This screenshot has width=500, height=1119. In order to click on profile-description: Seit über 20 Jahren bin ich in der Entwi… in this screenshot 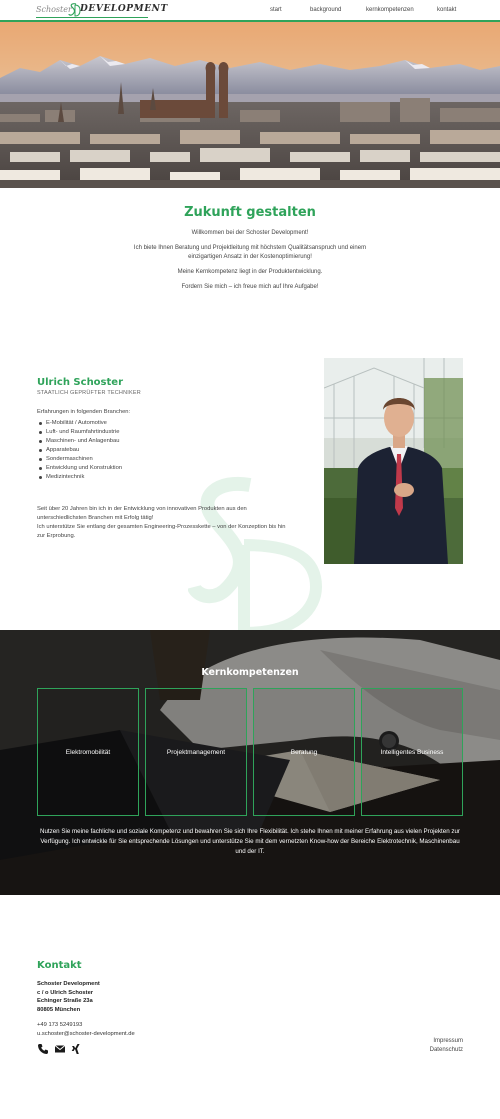, I will do `click(162, 523)`.